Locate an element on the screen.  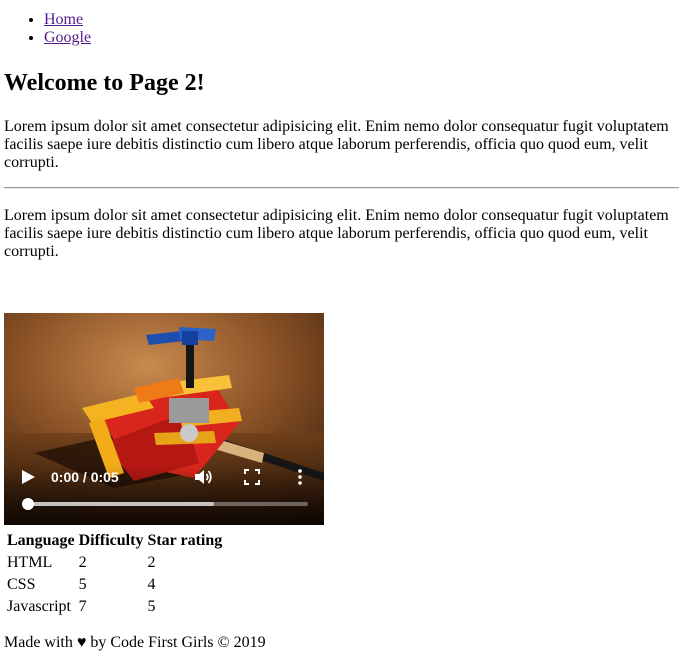
column-header: Difficulty is located at coordinates (111, 540).